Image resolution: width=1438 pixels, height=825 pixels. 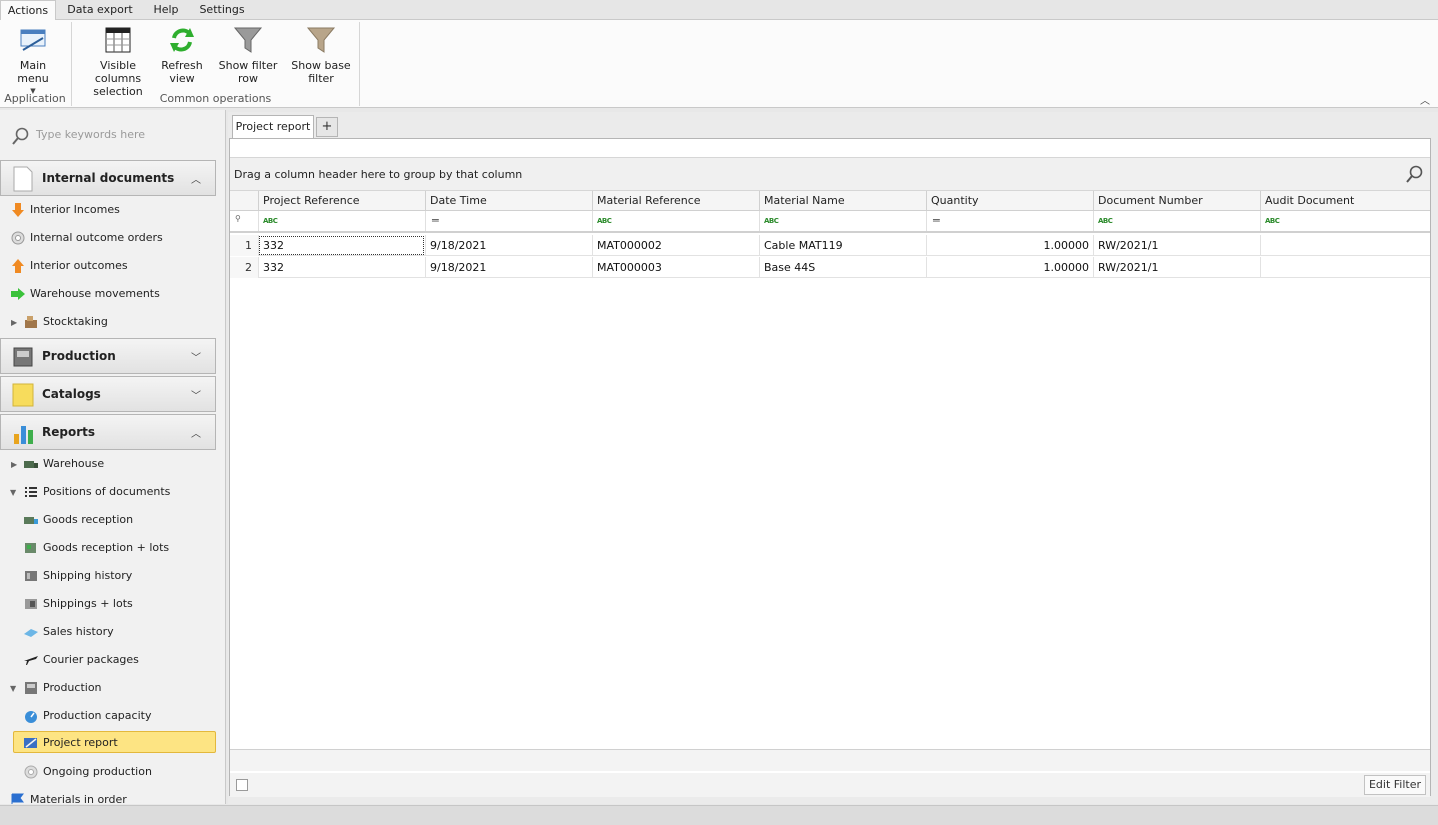 What do you see at coordinates (166, 10) in the screenshot?
I see `tab-help: Help` at bounding box center [166, 10].